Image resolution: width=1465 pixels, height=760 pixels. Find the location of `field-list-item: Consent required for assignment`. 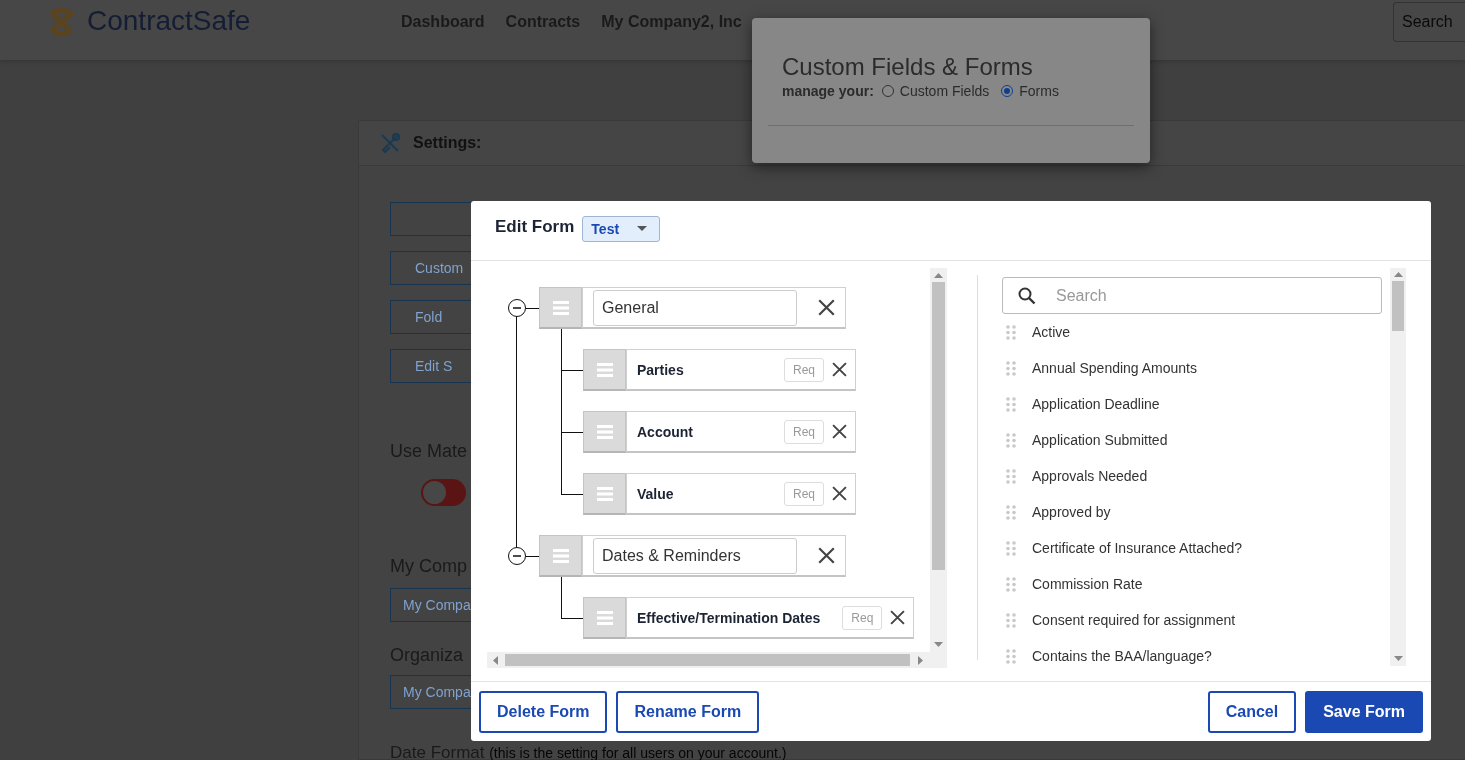

field-list-item: Consent required for assignment is located at coordinates (1134, 620).